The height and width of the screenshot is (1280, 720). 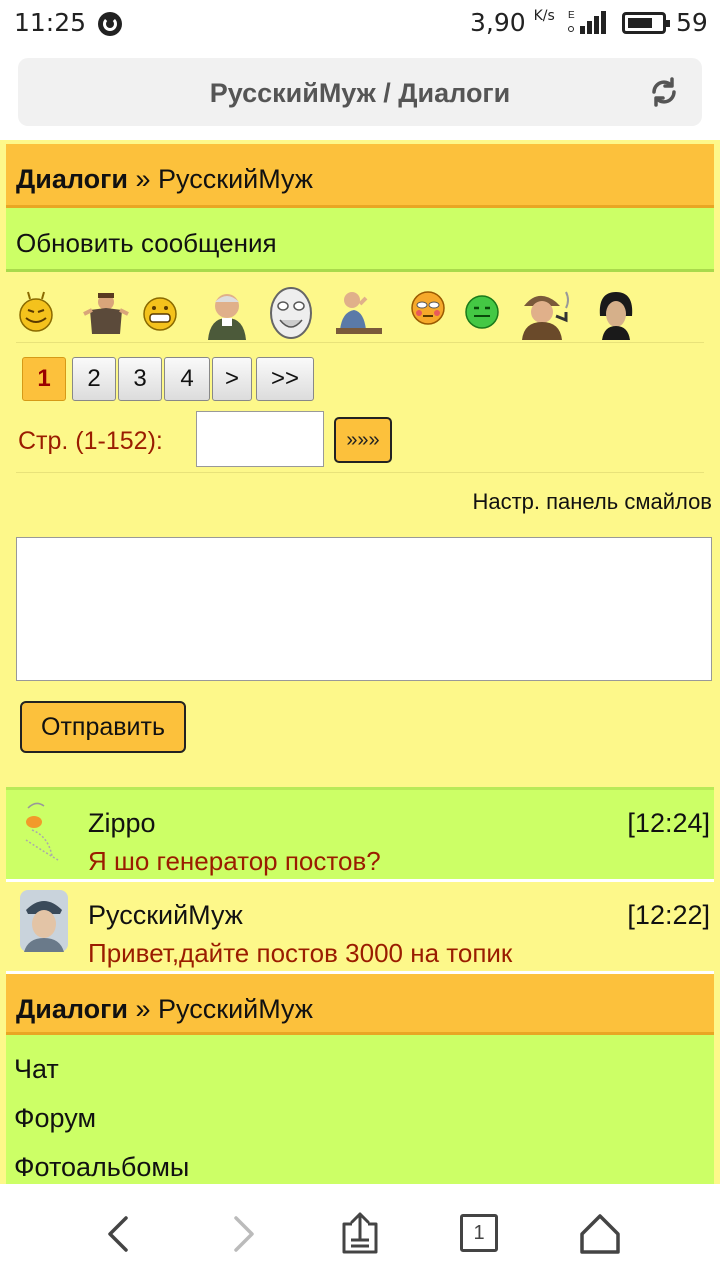 I want to click on battery-level: 59, so click(x=692, y=22).